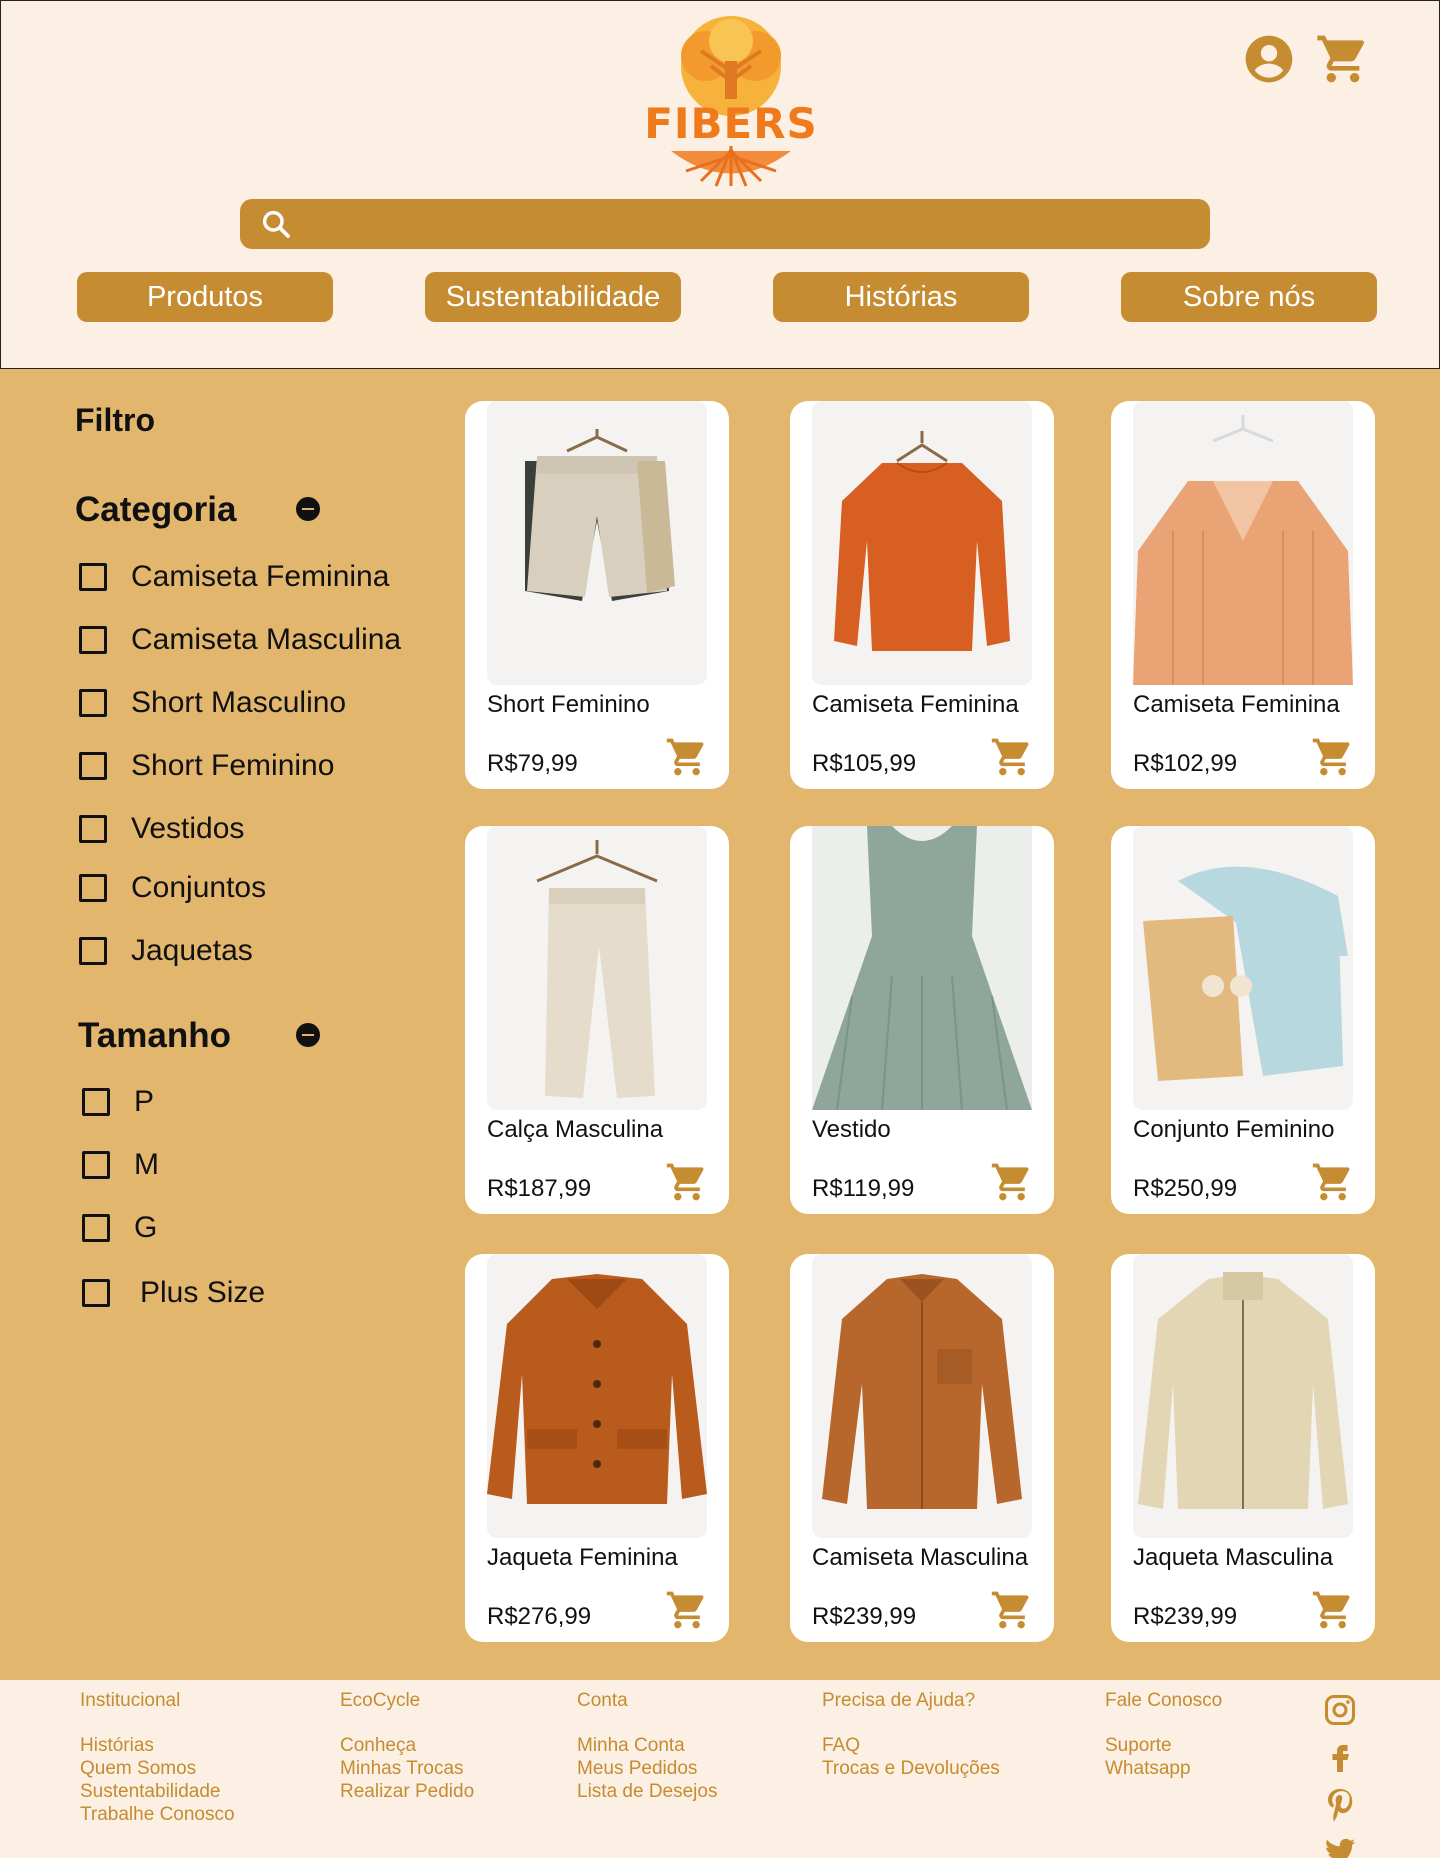  I want to click on footer-col-contato: Fale Conosco Suporte Whatsapp, so click(1163, 1735).